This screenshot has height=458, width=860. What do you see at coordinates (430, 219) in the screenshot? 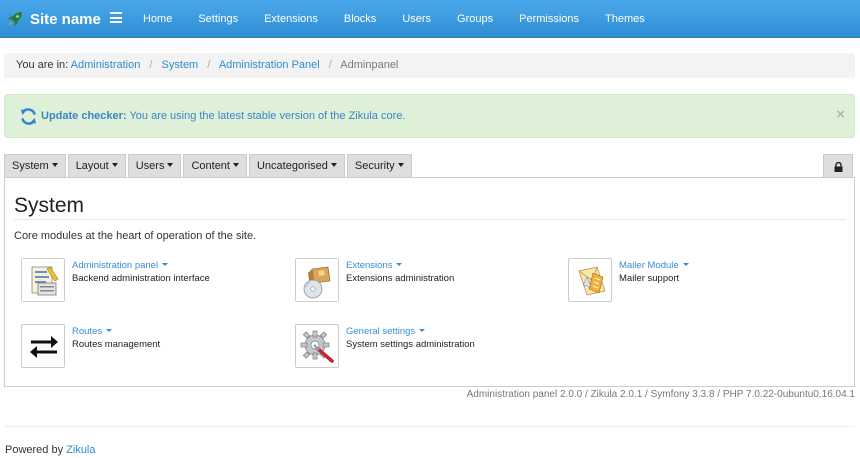
I see `divider` at bounding box center [430, 219].